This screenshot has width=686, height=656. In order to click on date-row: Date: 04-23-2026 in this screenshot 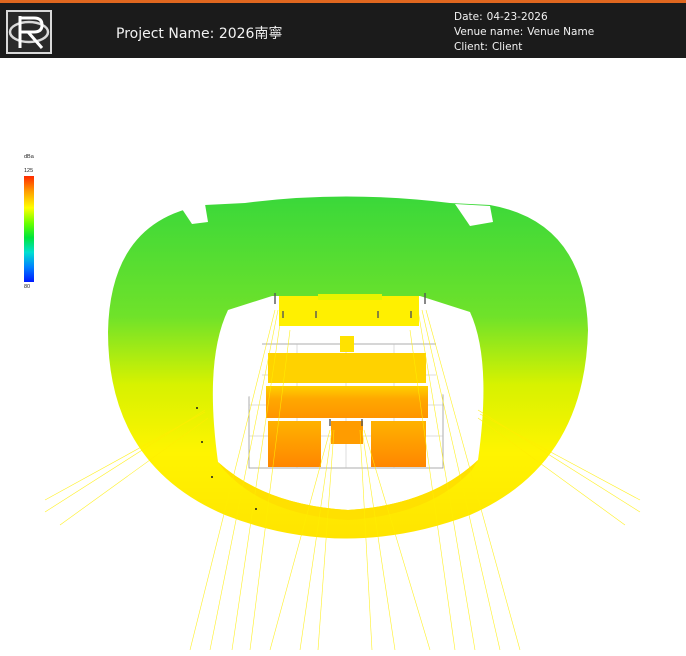, I will do `click(524, 17)`.